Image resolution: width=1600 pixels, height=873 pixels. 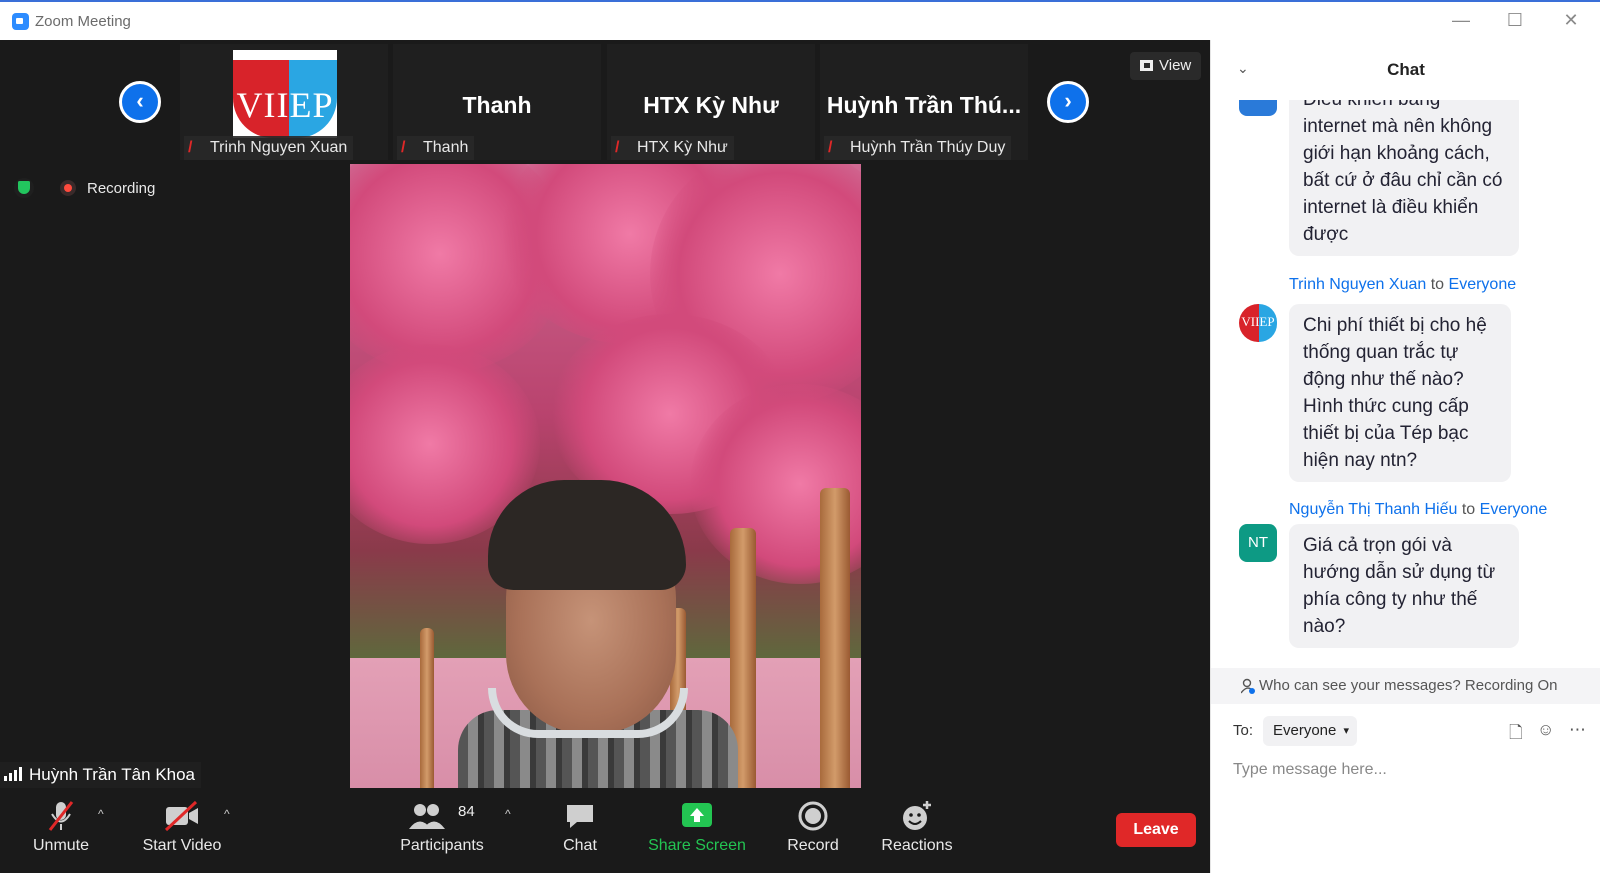 What do you see at coordinates (711, 105) in the screenshot?
I see `participant-big-name: HTX Kỳ Như` at bounding box center [711, 105].